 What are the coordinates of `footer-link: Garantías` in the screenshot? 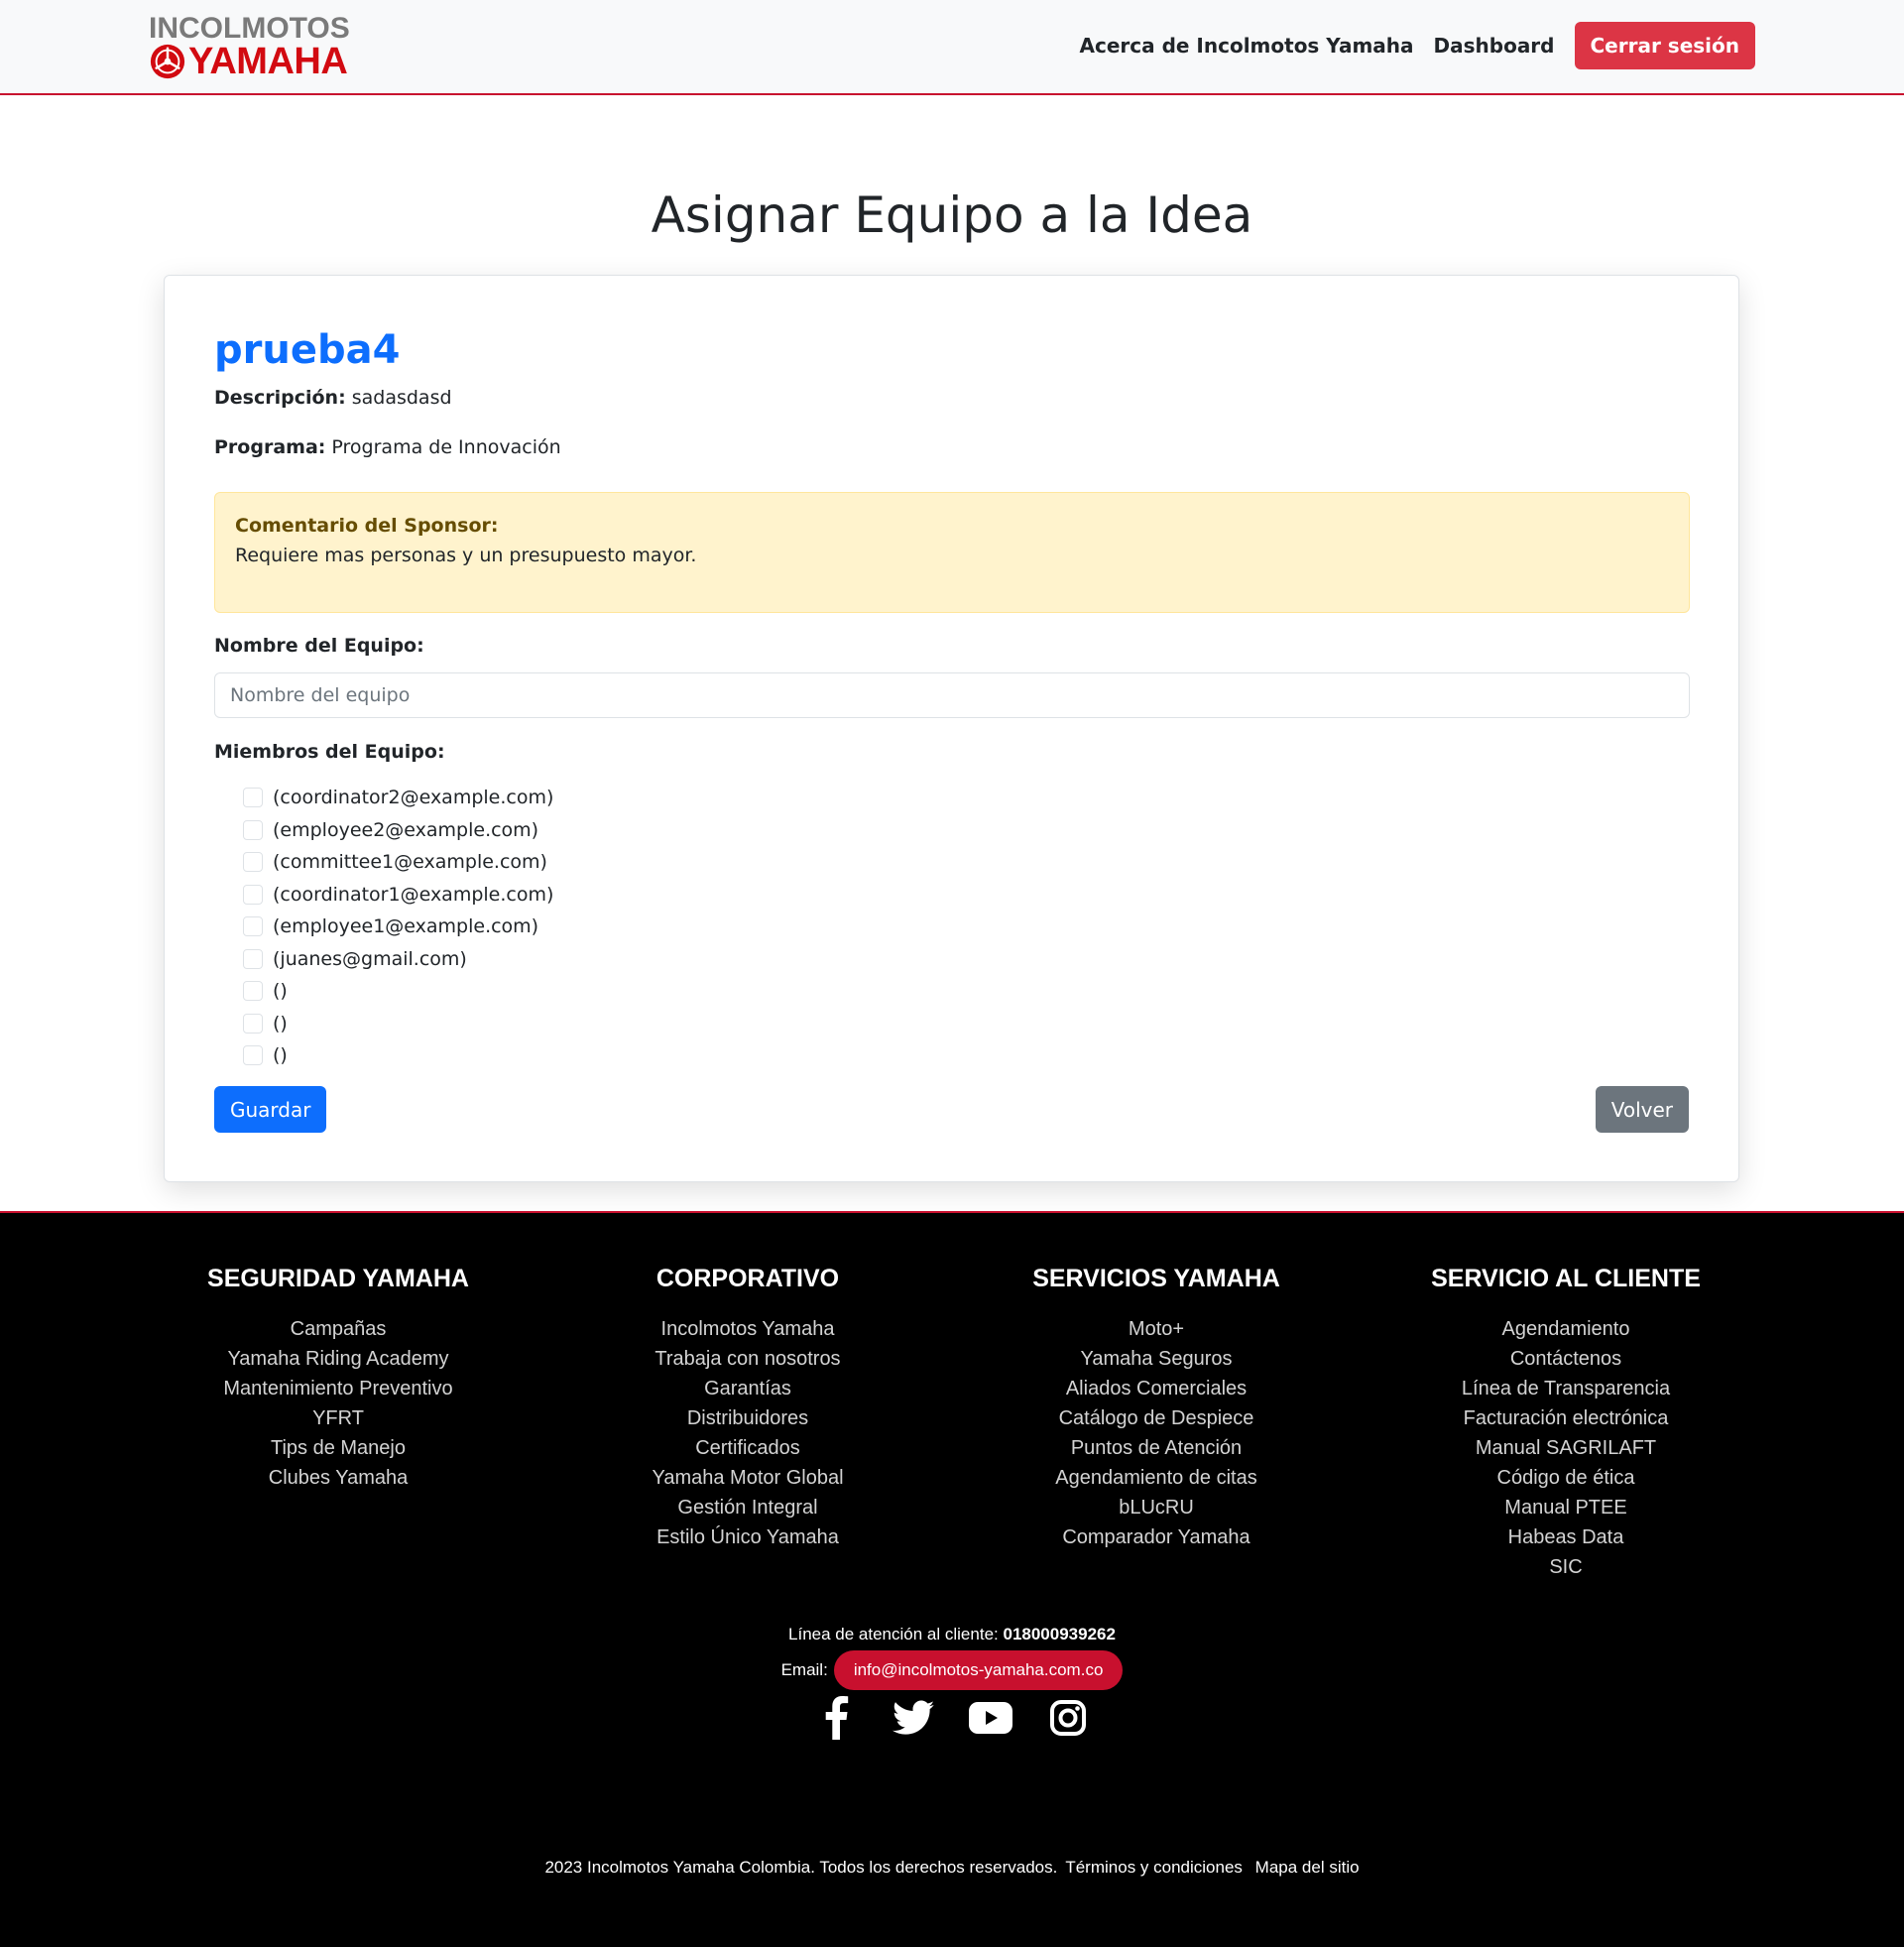 It's located at (747, 1388).